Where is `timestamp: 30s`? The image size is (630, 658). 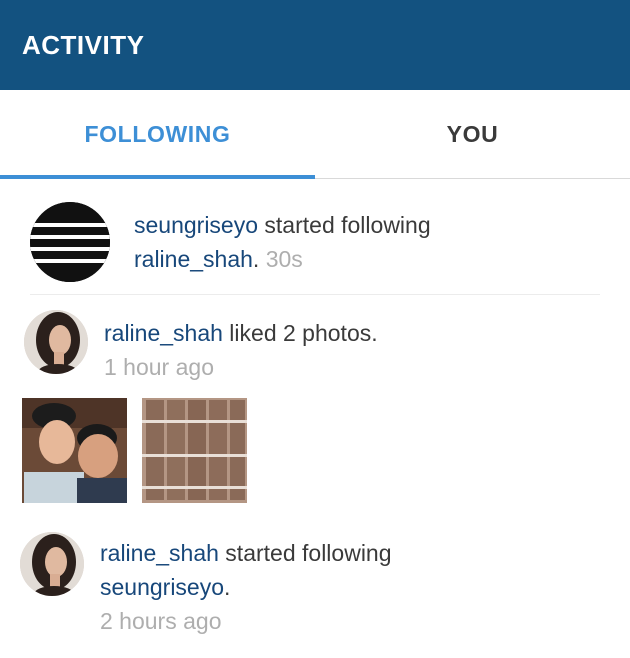 timestamp: 30s is located at coordinates (284, 259).